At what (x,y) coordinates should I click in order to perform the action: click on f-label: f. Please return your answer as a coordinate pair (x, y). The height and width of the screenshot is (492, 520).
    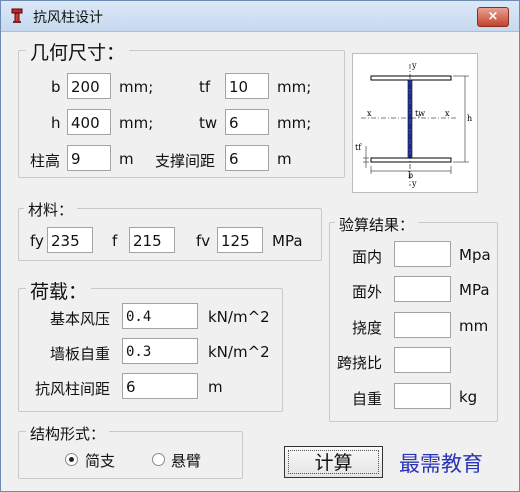
    Looking at the image, I should click on (115, 241).